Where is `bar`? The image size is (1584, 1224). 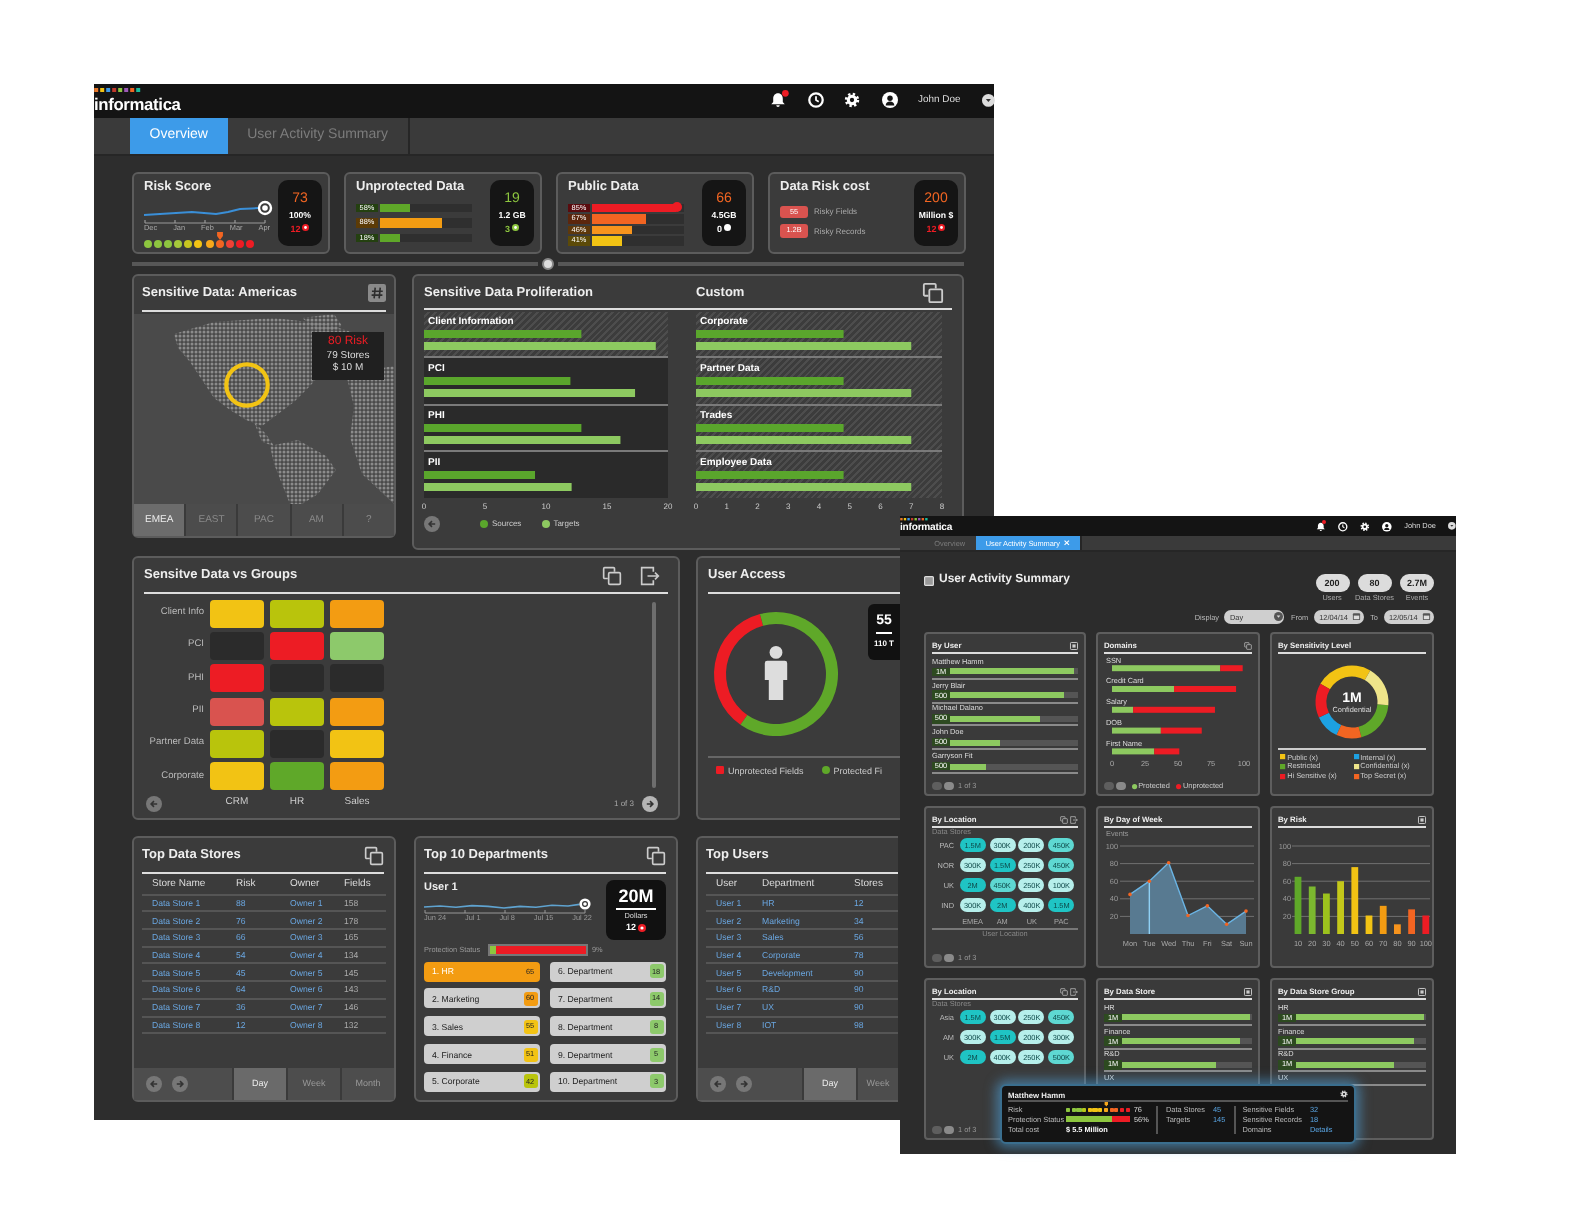 bar is located at coordinates (479, 474).